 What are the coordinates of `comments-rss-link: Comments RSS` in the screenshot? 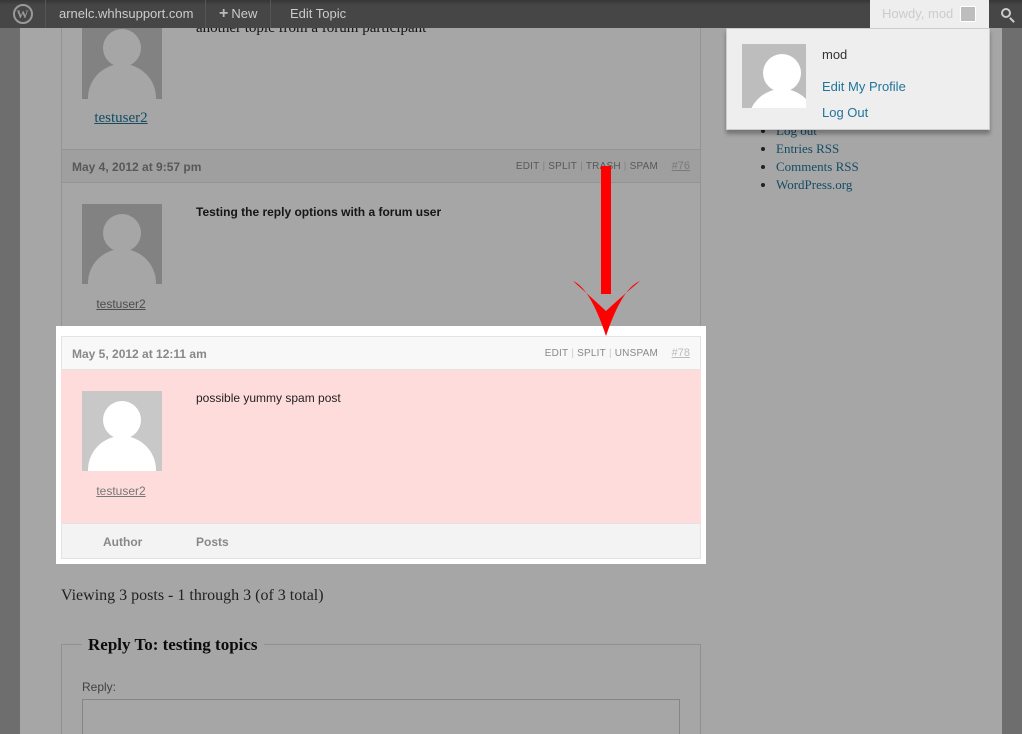 It's located at (817, 167).